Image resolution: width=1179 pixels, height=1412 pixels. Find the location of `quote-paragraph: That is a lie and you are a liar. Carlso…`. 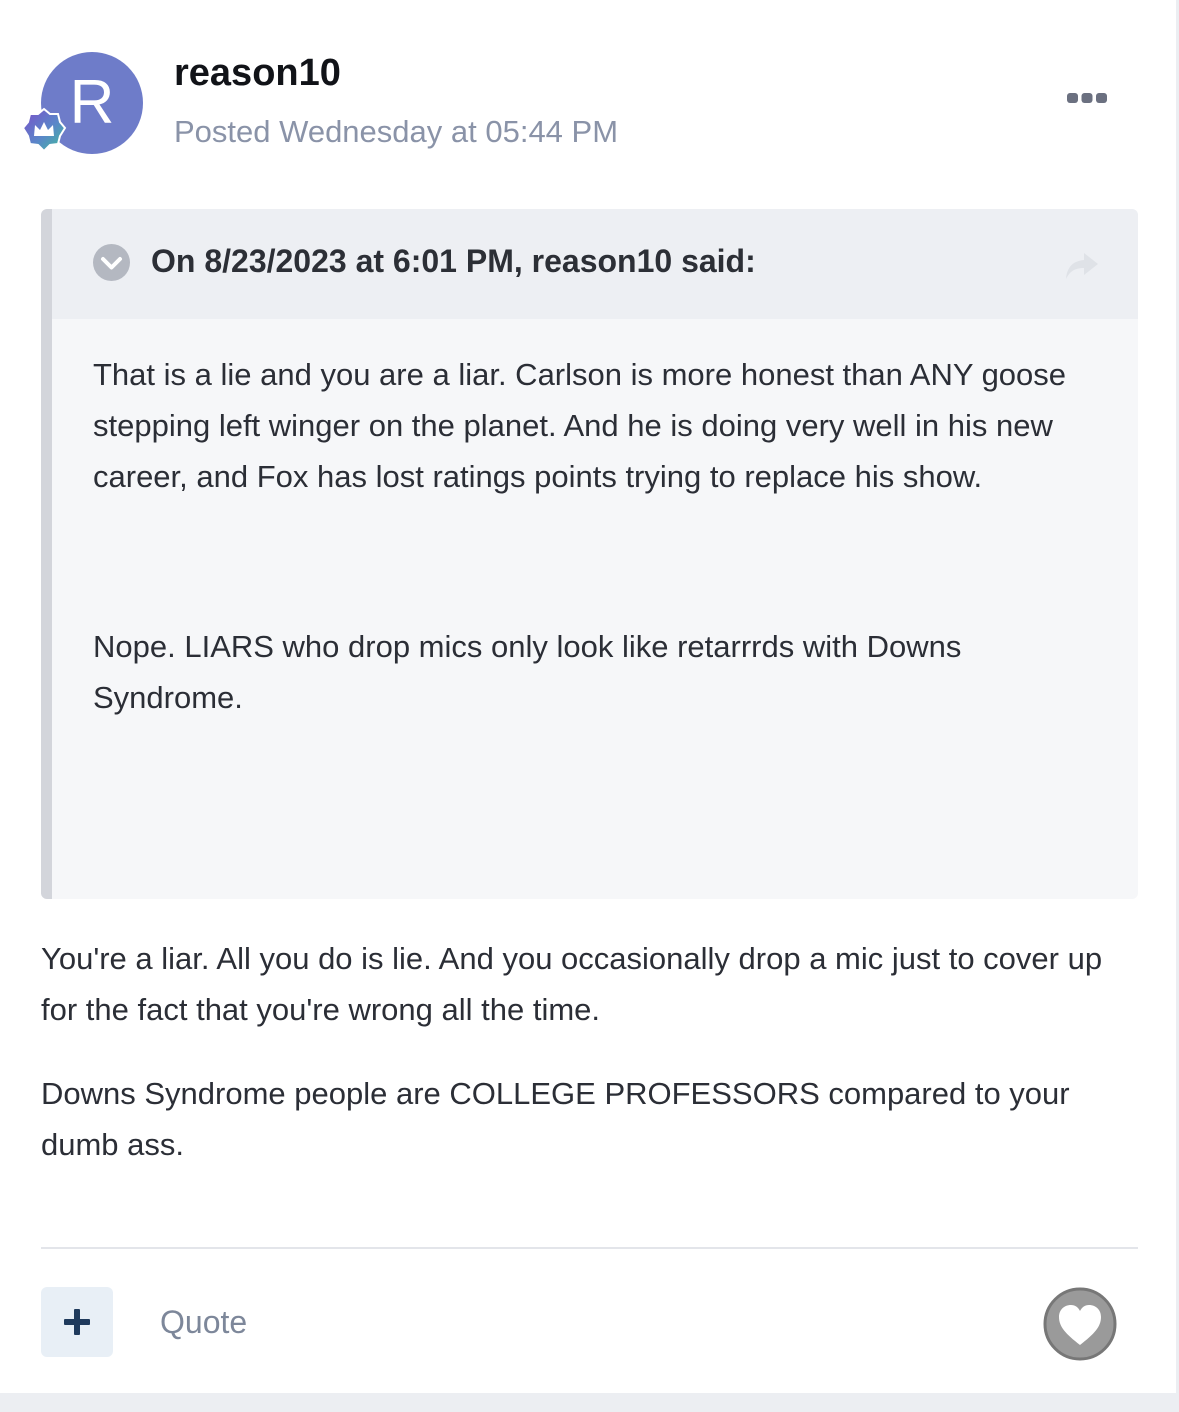

quote-paragraph: That is a lie and you are a liar. Carlso… is located at coordinates (580, 425).